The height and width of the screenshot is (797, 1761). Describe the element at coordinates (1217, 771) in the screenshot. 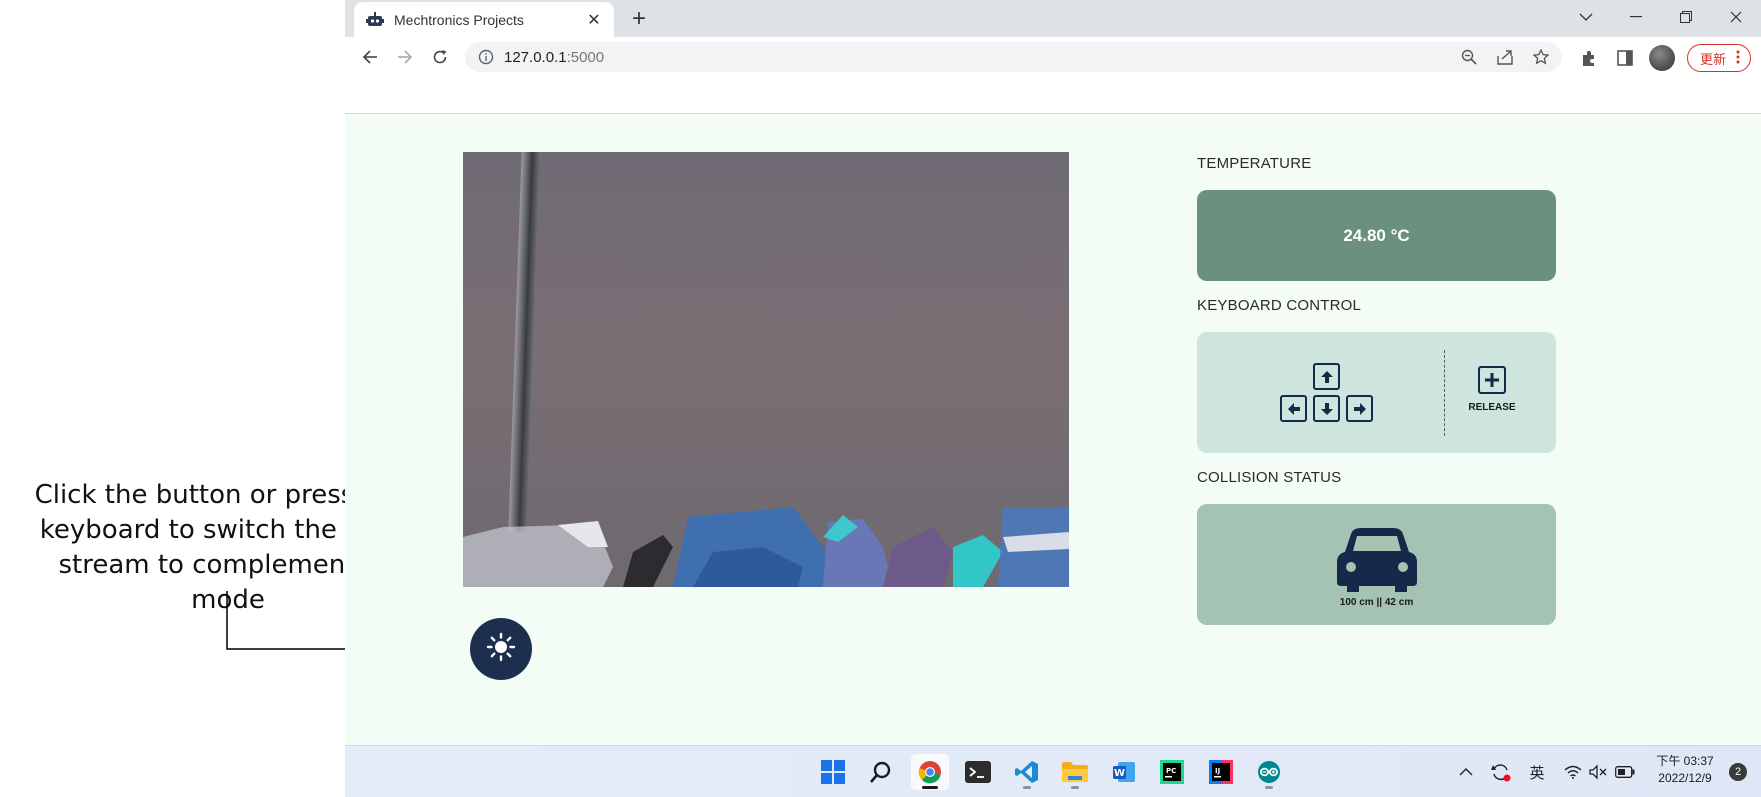

I see `svg-text: IJ` at that location.